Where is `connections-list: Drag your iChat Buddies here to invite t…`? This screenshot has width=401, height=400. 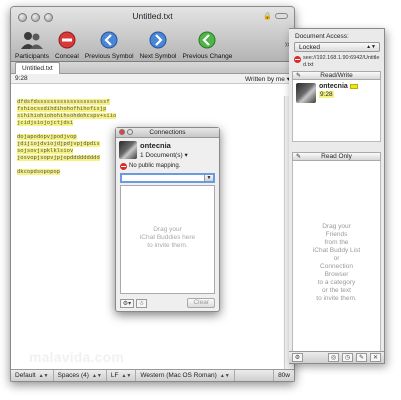
connections-list: Drag your iChat Buddies here to invite t… is located at coordinates (167, 239).